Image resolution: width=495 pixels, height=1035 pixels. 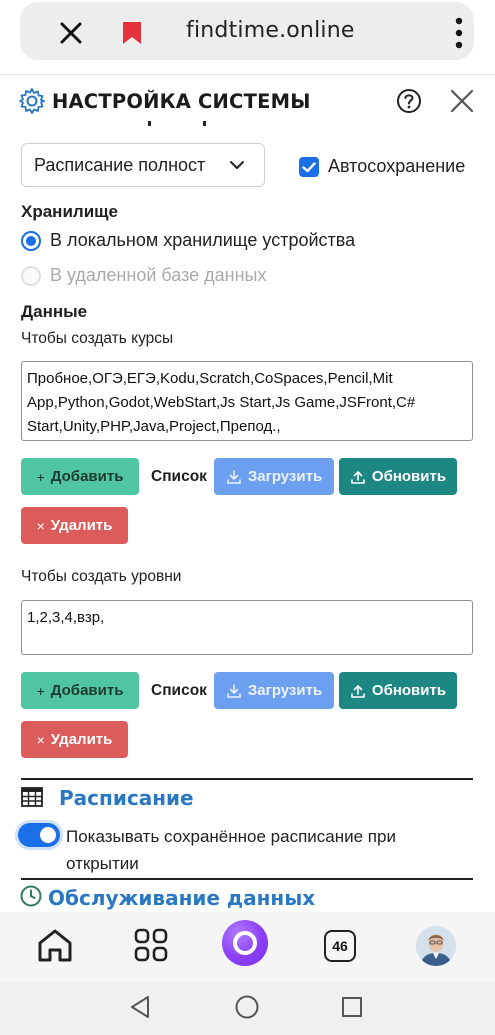 What do you see at coordinates (352, 1007) in the screenshot?
I see `recent-apps-icon` at bounding box center [352, 1007].